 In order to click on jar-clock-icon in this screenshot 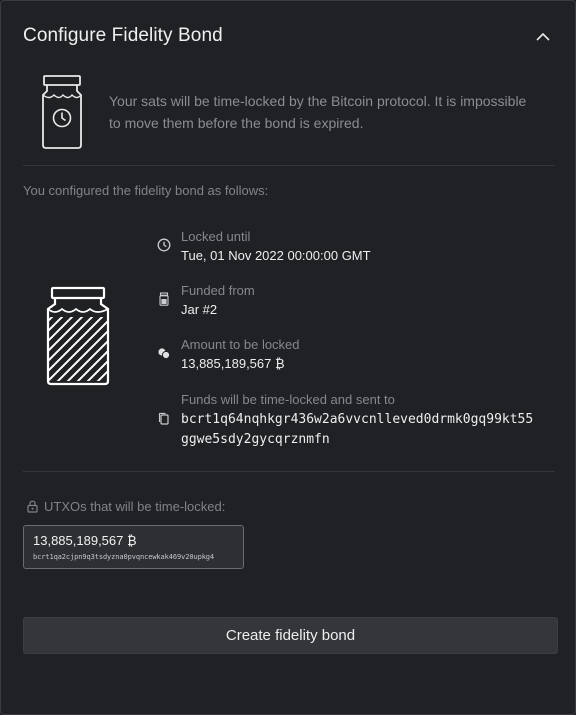, I will do `click(62, 112)`.